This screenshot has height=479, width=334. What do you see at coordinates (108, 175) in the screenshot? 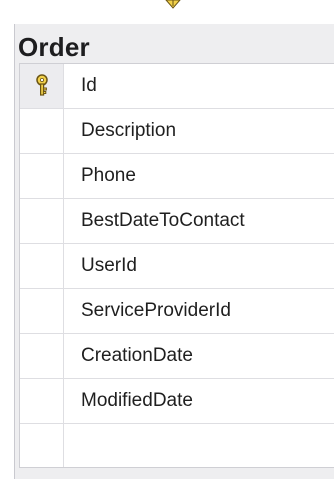
I see `column-name: Phone` at bounding box center [108, 175].